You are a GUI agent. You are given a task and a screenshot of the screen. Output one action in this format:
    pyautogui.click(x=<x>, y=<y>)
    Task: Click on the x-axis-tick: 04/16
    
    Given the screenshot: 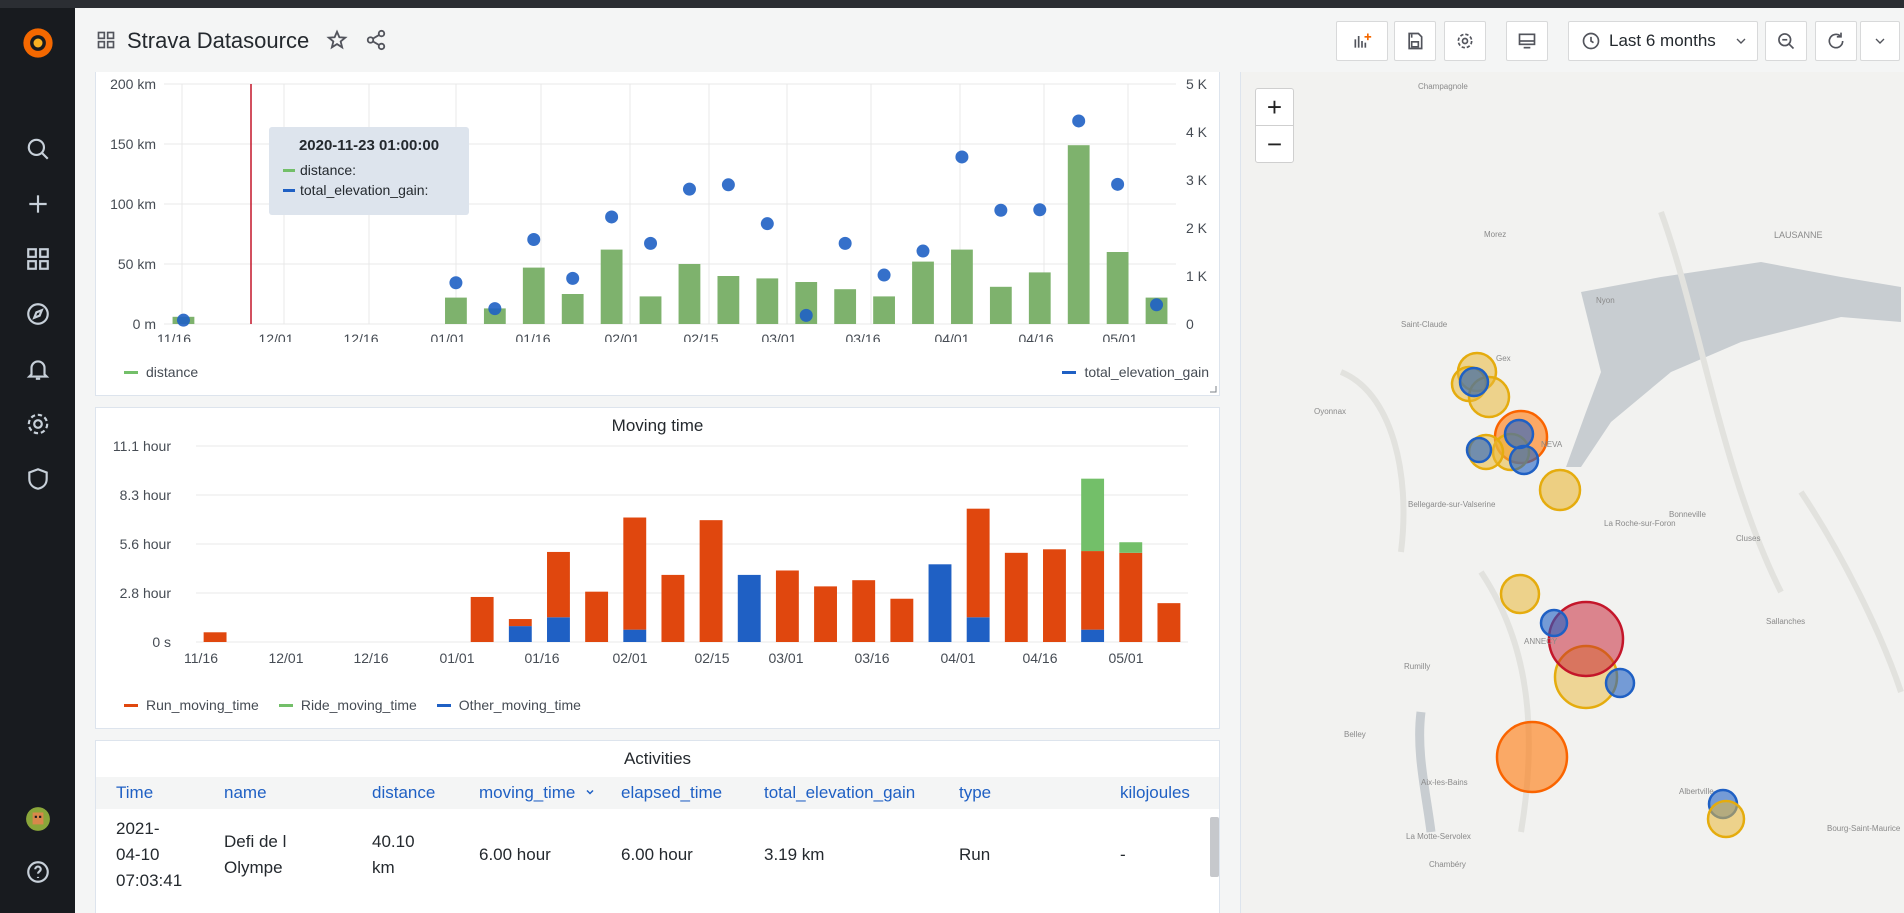 What is the action you would take?
    pyautogui.click(x=1035, y=336)
    